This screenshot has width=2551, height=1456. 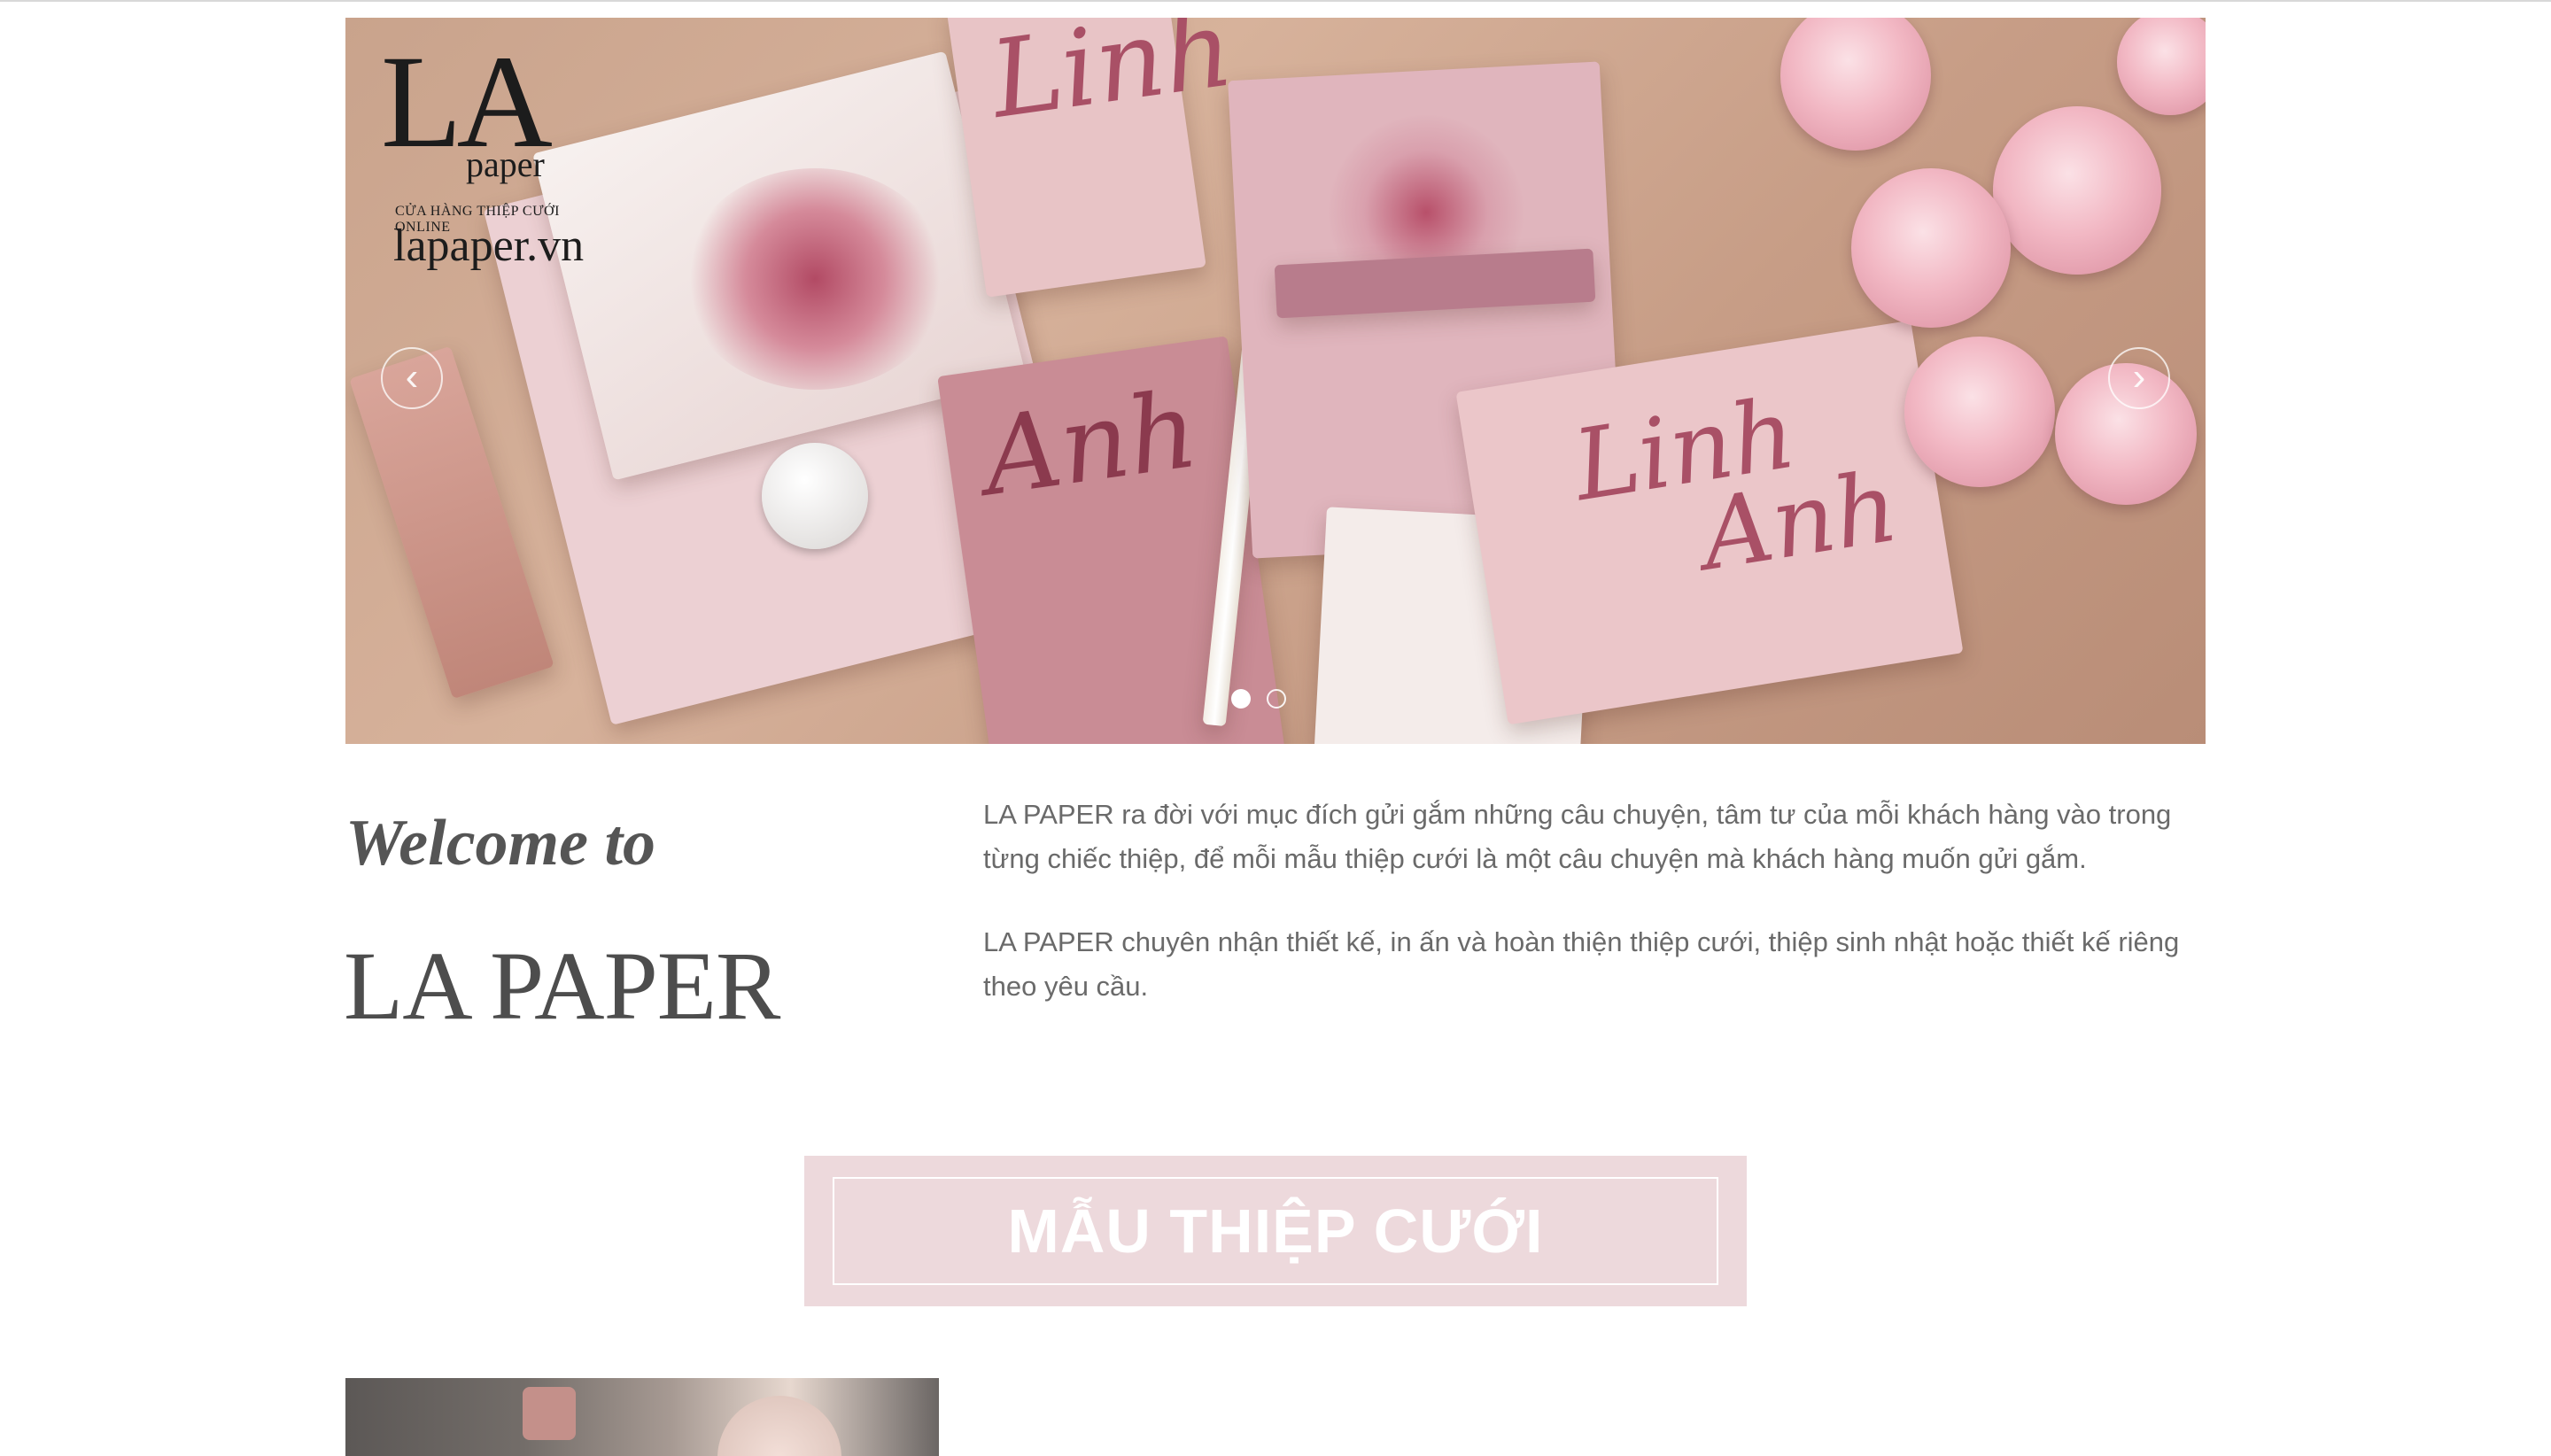 I want to click on card-name-script: Anh, so click(x=1090, y=444).